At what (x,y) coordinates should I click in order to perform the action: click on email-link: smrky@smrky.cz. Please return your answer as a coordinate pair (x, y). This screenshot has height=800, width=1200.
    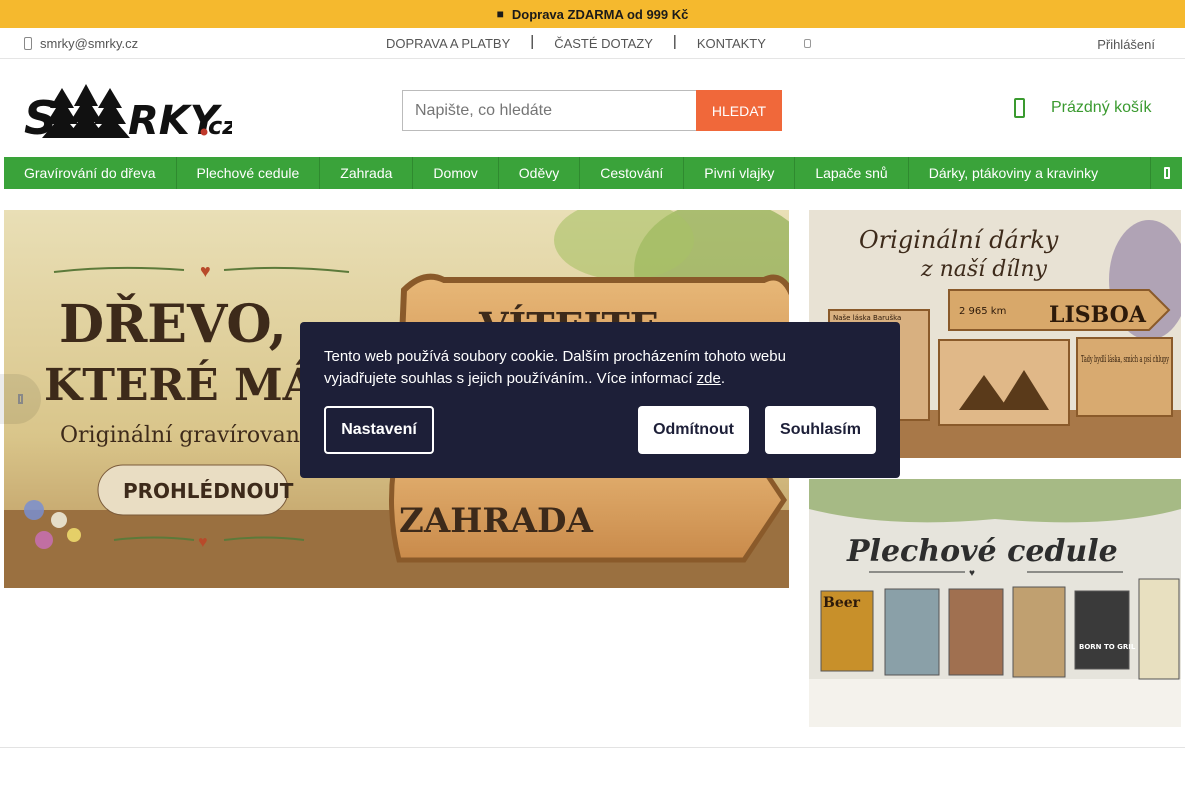
    Looking at the image, I should click on (81, 43).